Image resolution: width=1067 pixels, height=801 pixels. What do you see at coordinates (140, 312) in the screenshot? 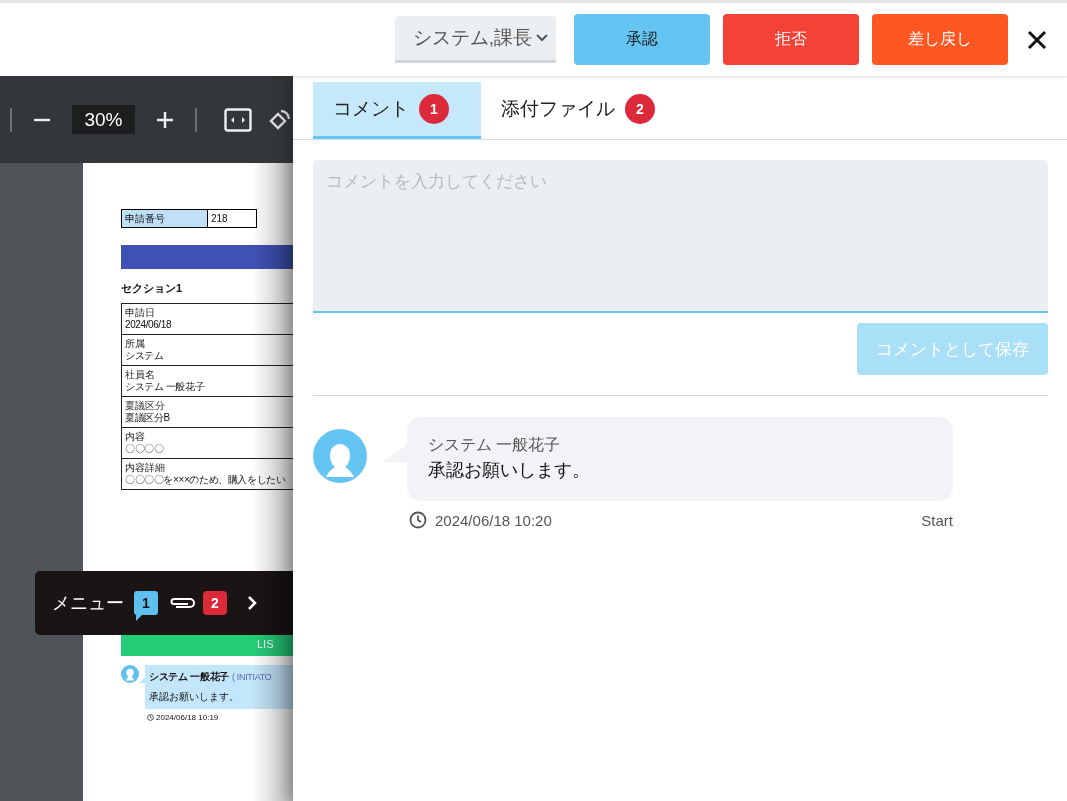
I see `field-label: 申請日` at bounding box center [140, 312].